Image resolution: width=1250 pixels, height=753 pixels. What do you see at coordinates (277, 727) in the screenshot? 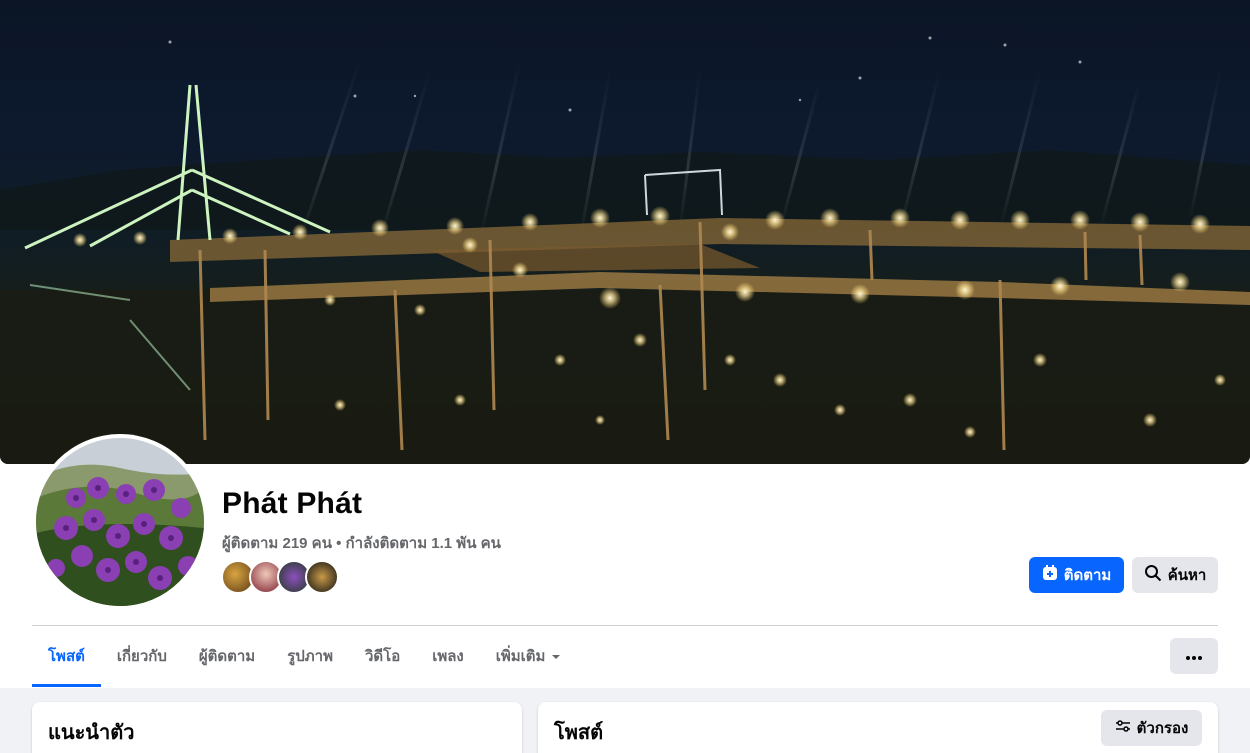
I see `intro-card: แนะนำตัว` at bounding box center [277, 727].